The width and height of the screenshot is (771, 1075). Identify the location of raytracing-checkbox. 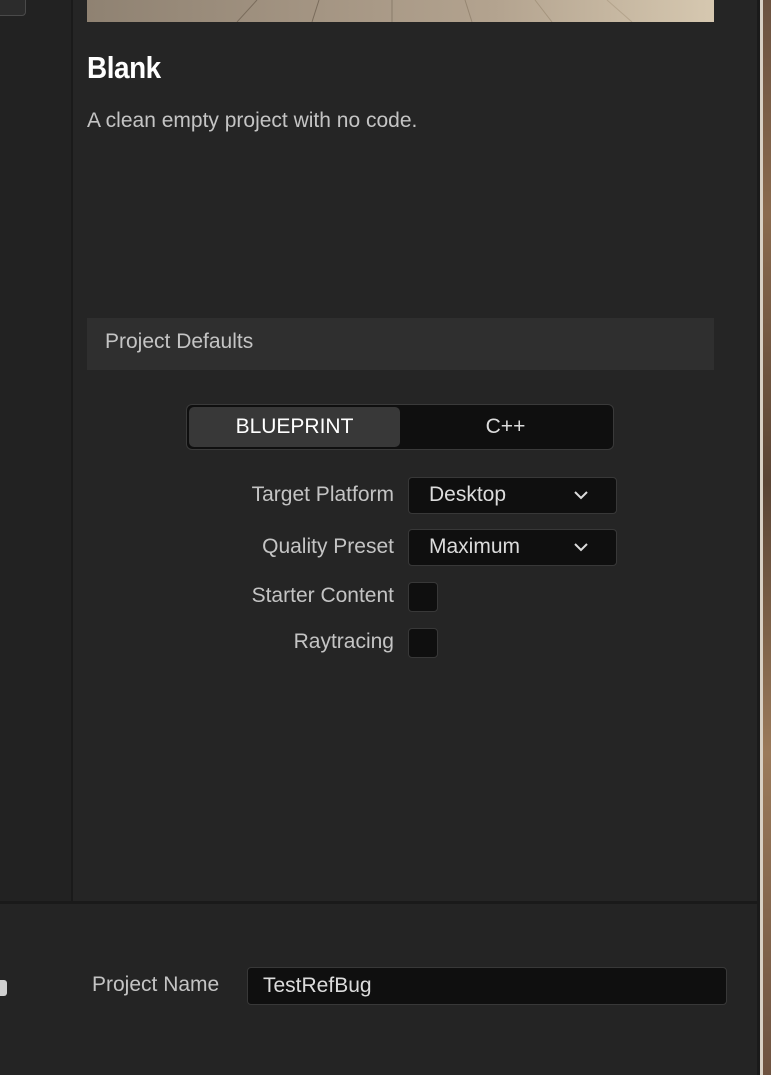
(423, 643).